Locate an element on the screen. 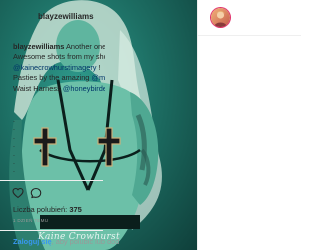  login-text: , aby polubić lub dod is located at coordinates (85, 241).